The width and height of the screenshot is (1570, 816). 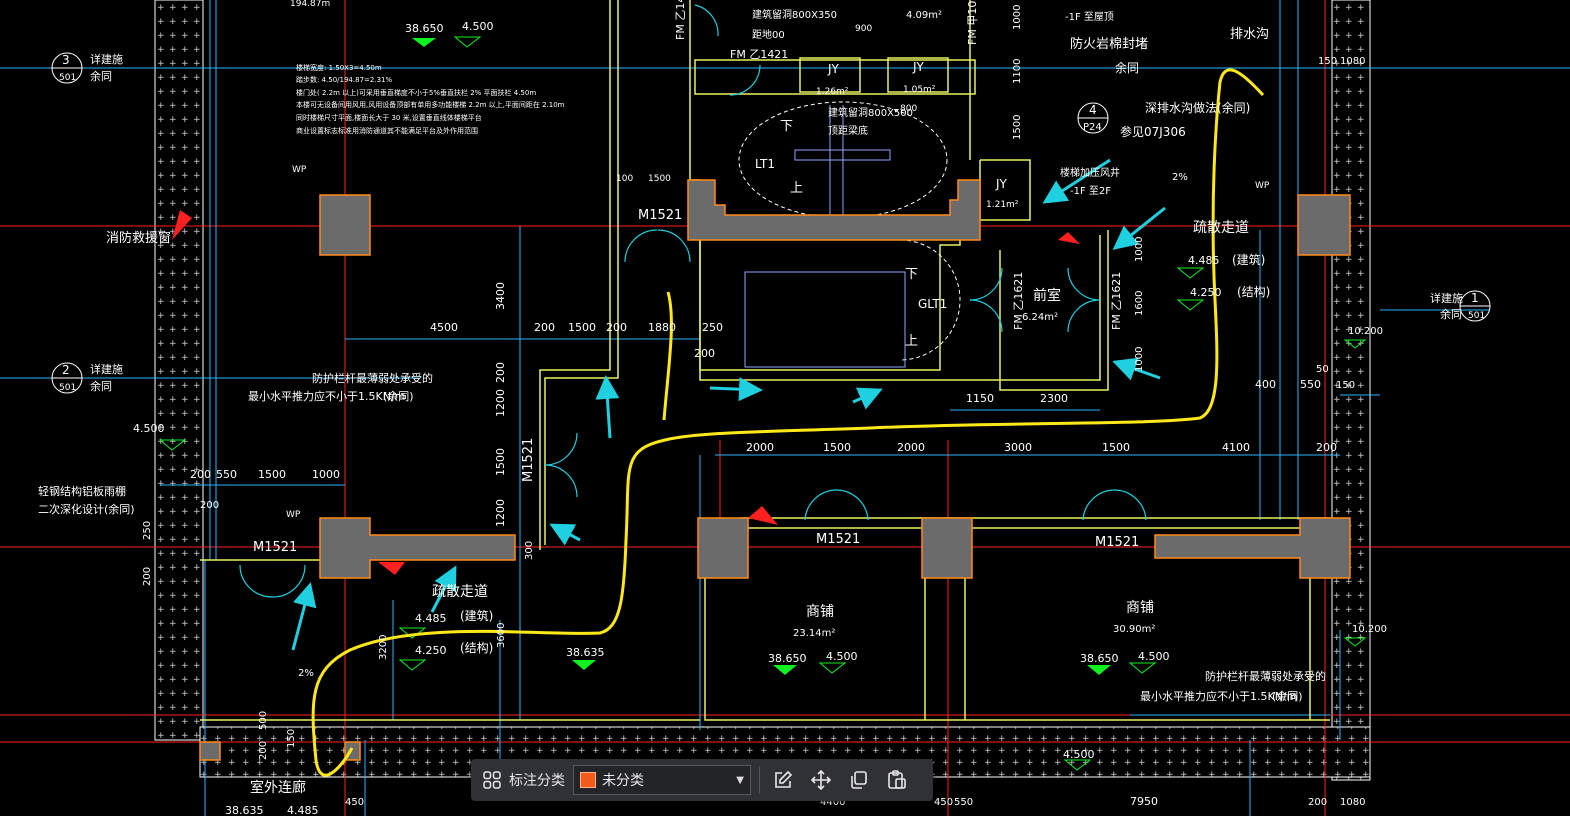 What do you see at coordinates (306, 673) in the screenshot?
I see `slope-left: 2%` at bounding box center [306, 673].